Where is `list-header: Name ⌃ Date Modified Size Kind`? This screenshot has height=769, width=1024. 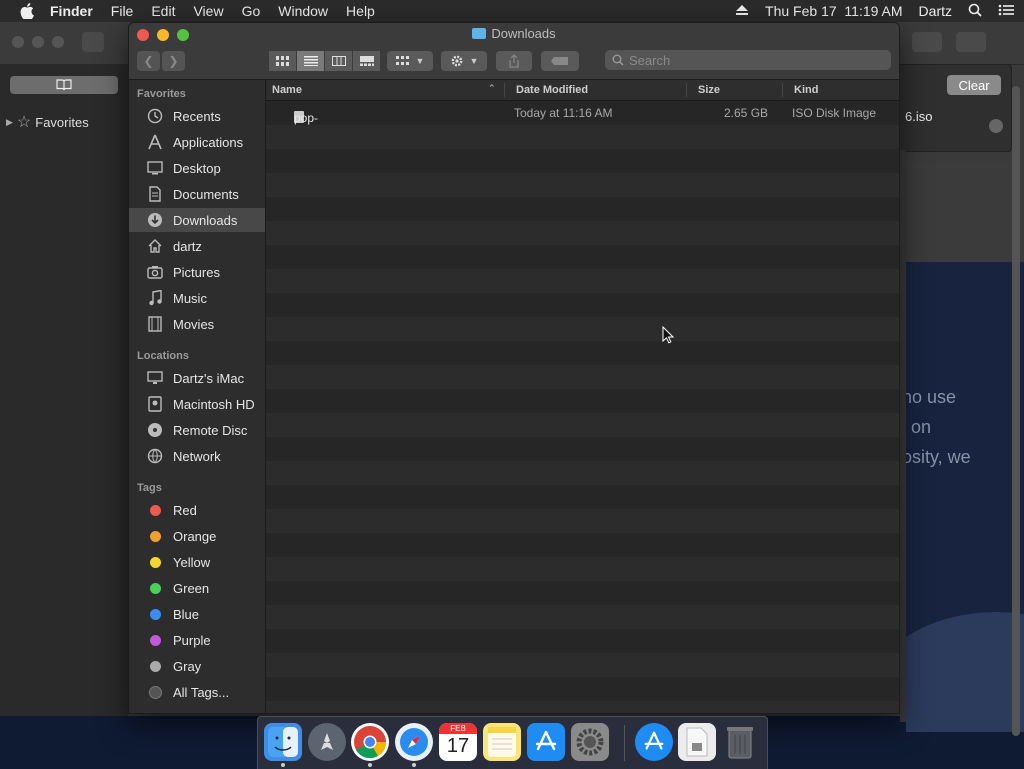 list-header: Name ⌃ Date Modified Size Kind is located at coordinates (582, 90).